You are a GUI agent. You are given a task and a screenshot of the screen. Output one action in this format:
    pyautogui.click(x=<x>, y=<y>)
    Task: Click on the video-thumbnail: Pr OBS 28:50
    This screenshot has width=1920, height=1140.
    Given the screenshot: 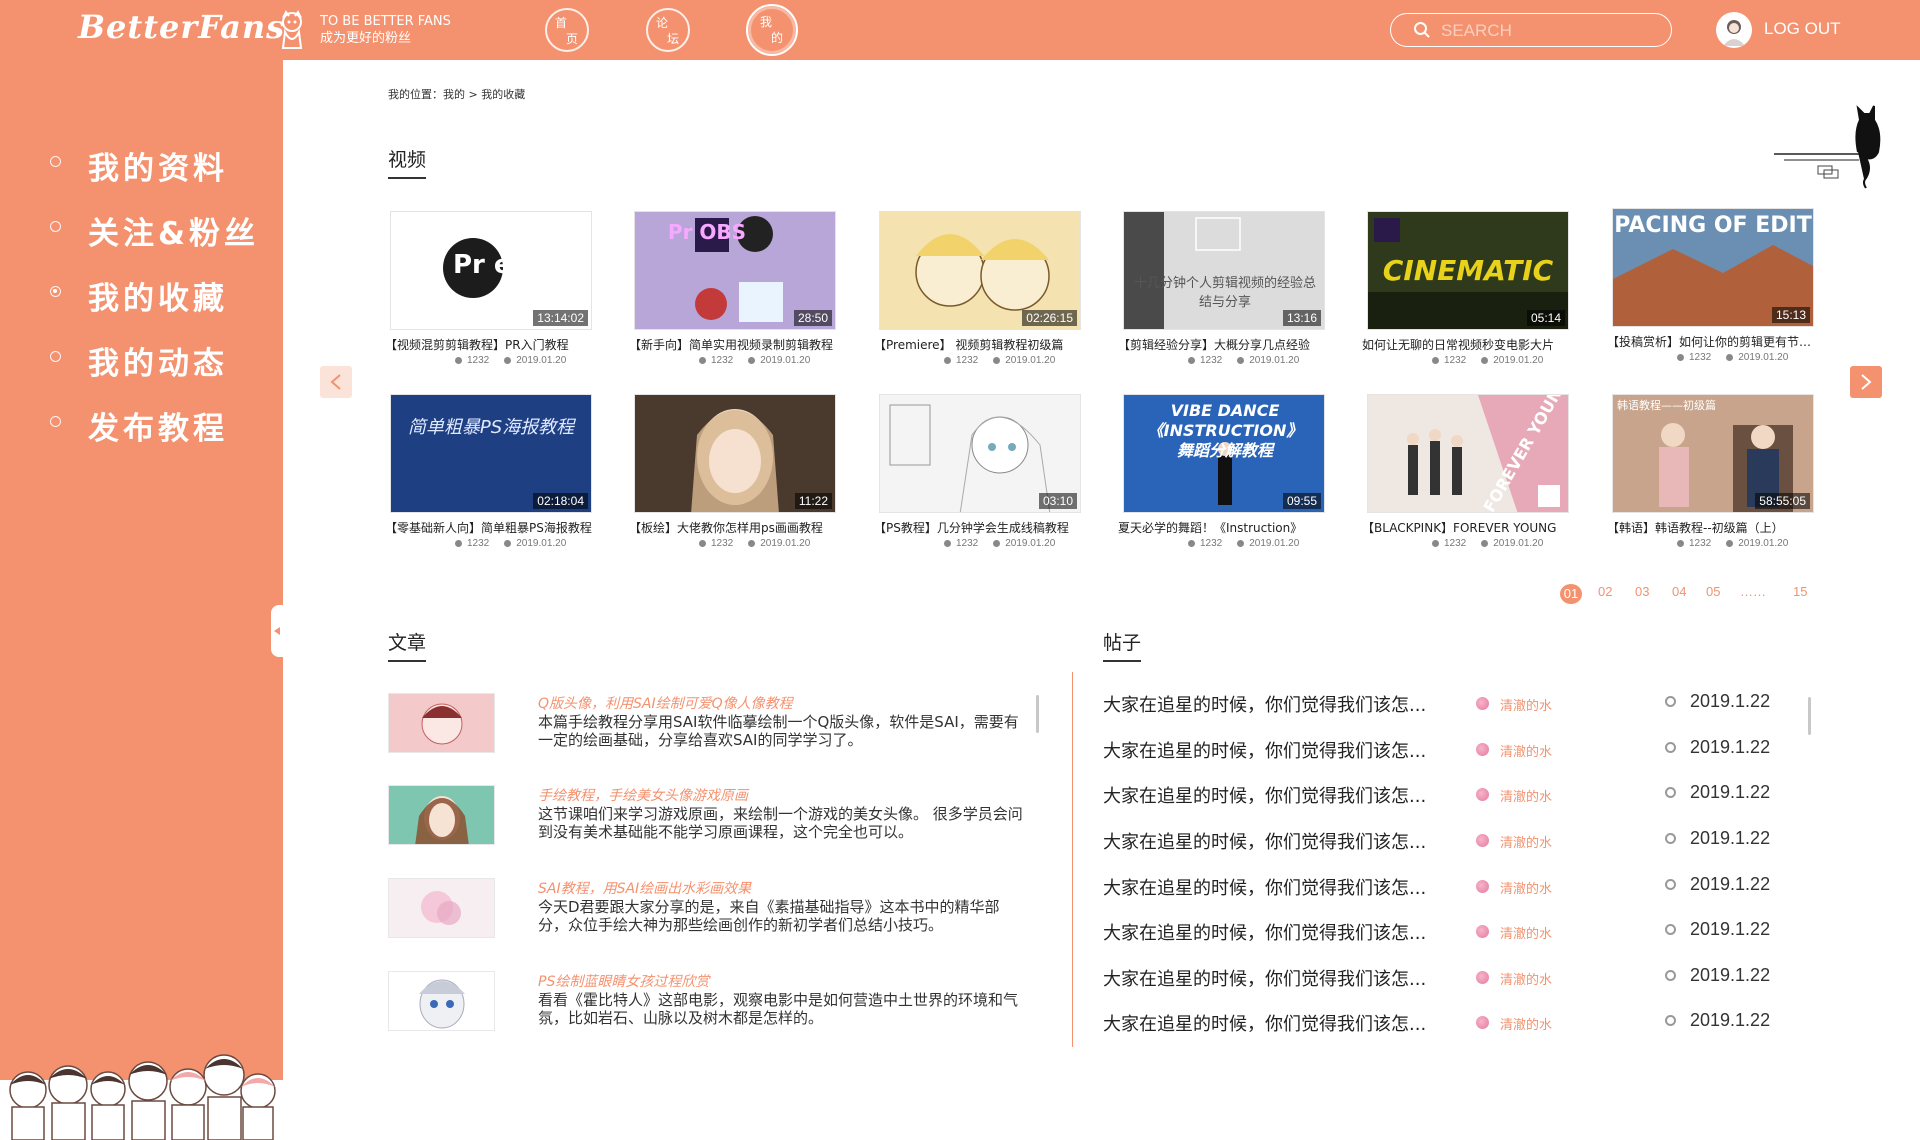 What is the action you would take?
    pyautogui.click(x=735, y=270)
    